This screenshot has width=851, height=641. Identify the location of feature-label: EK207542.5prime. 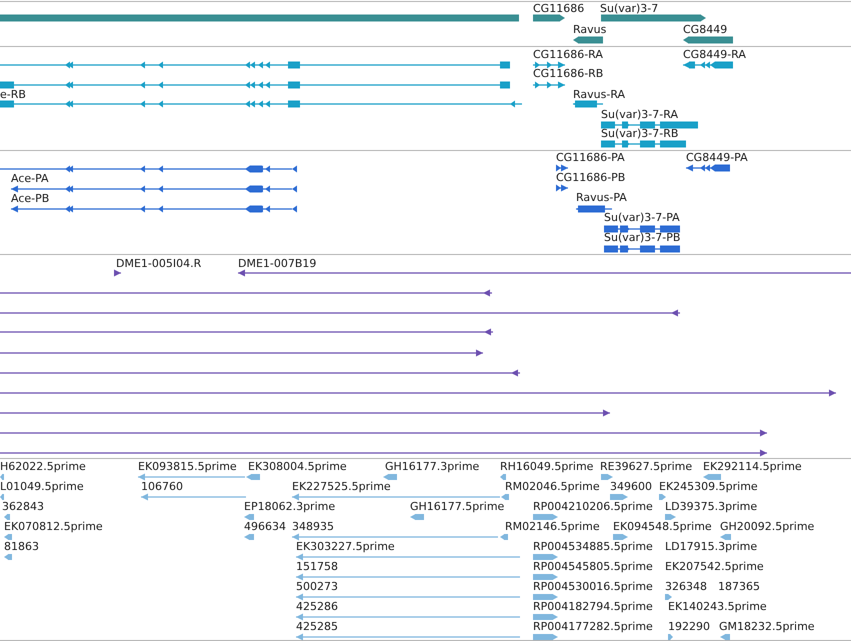
(714, 566).